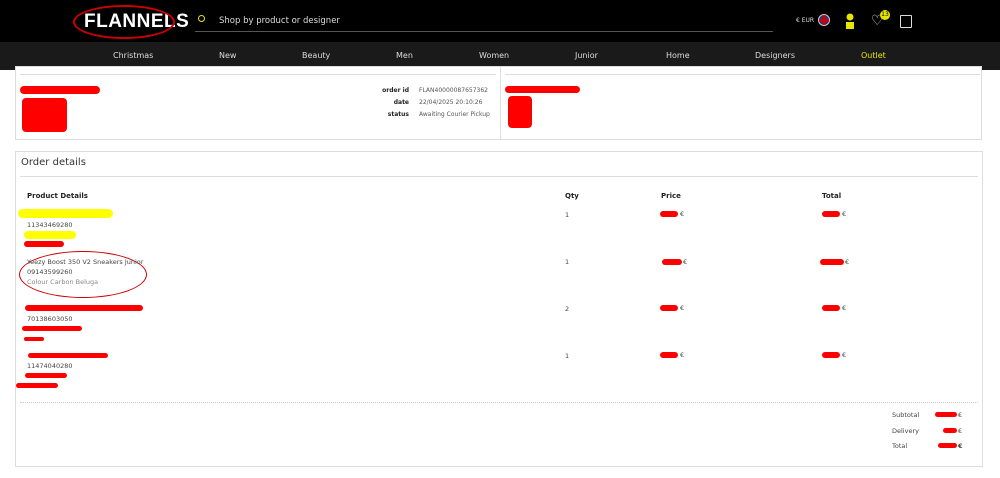 This screenshot has width=1000, height=478. Describe the element at coordinates (586, 55) in the screenshot. I see `nav-junior: Junior` at that location.